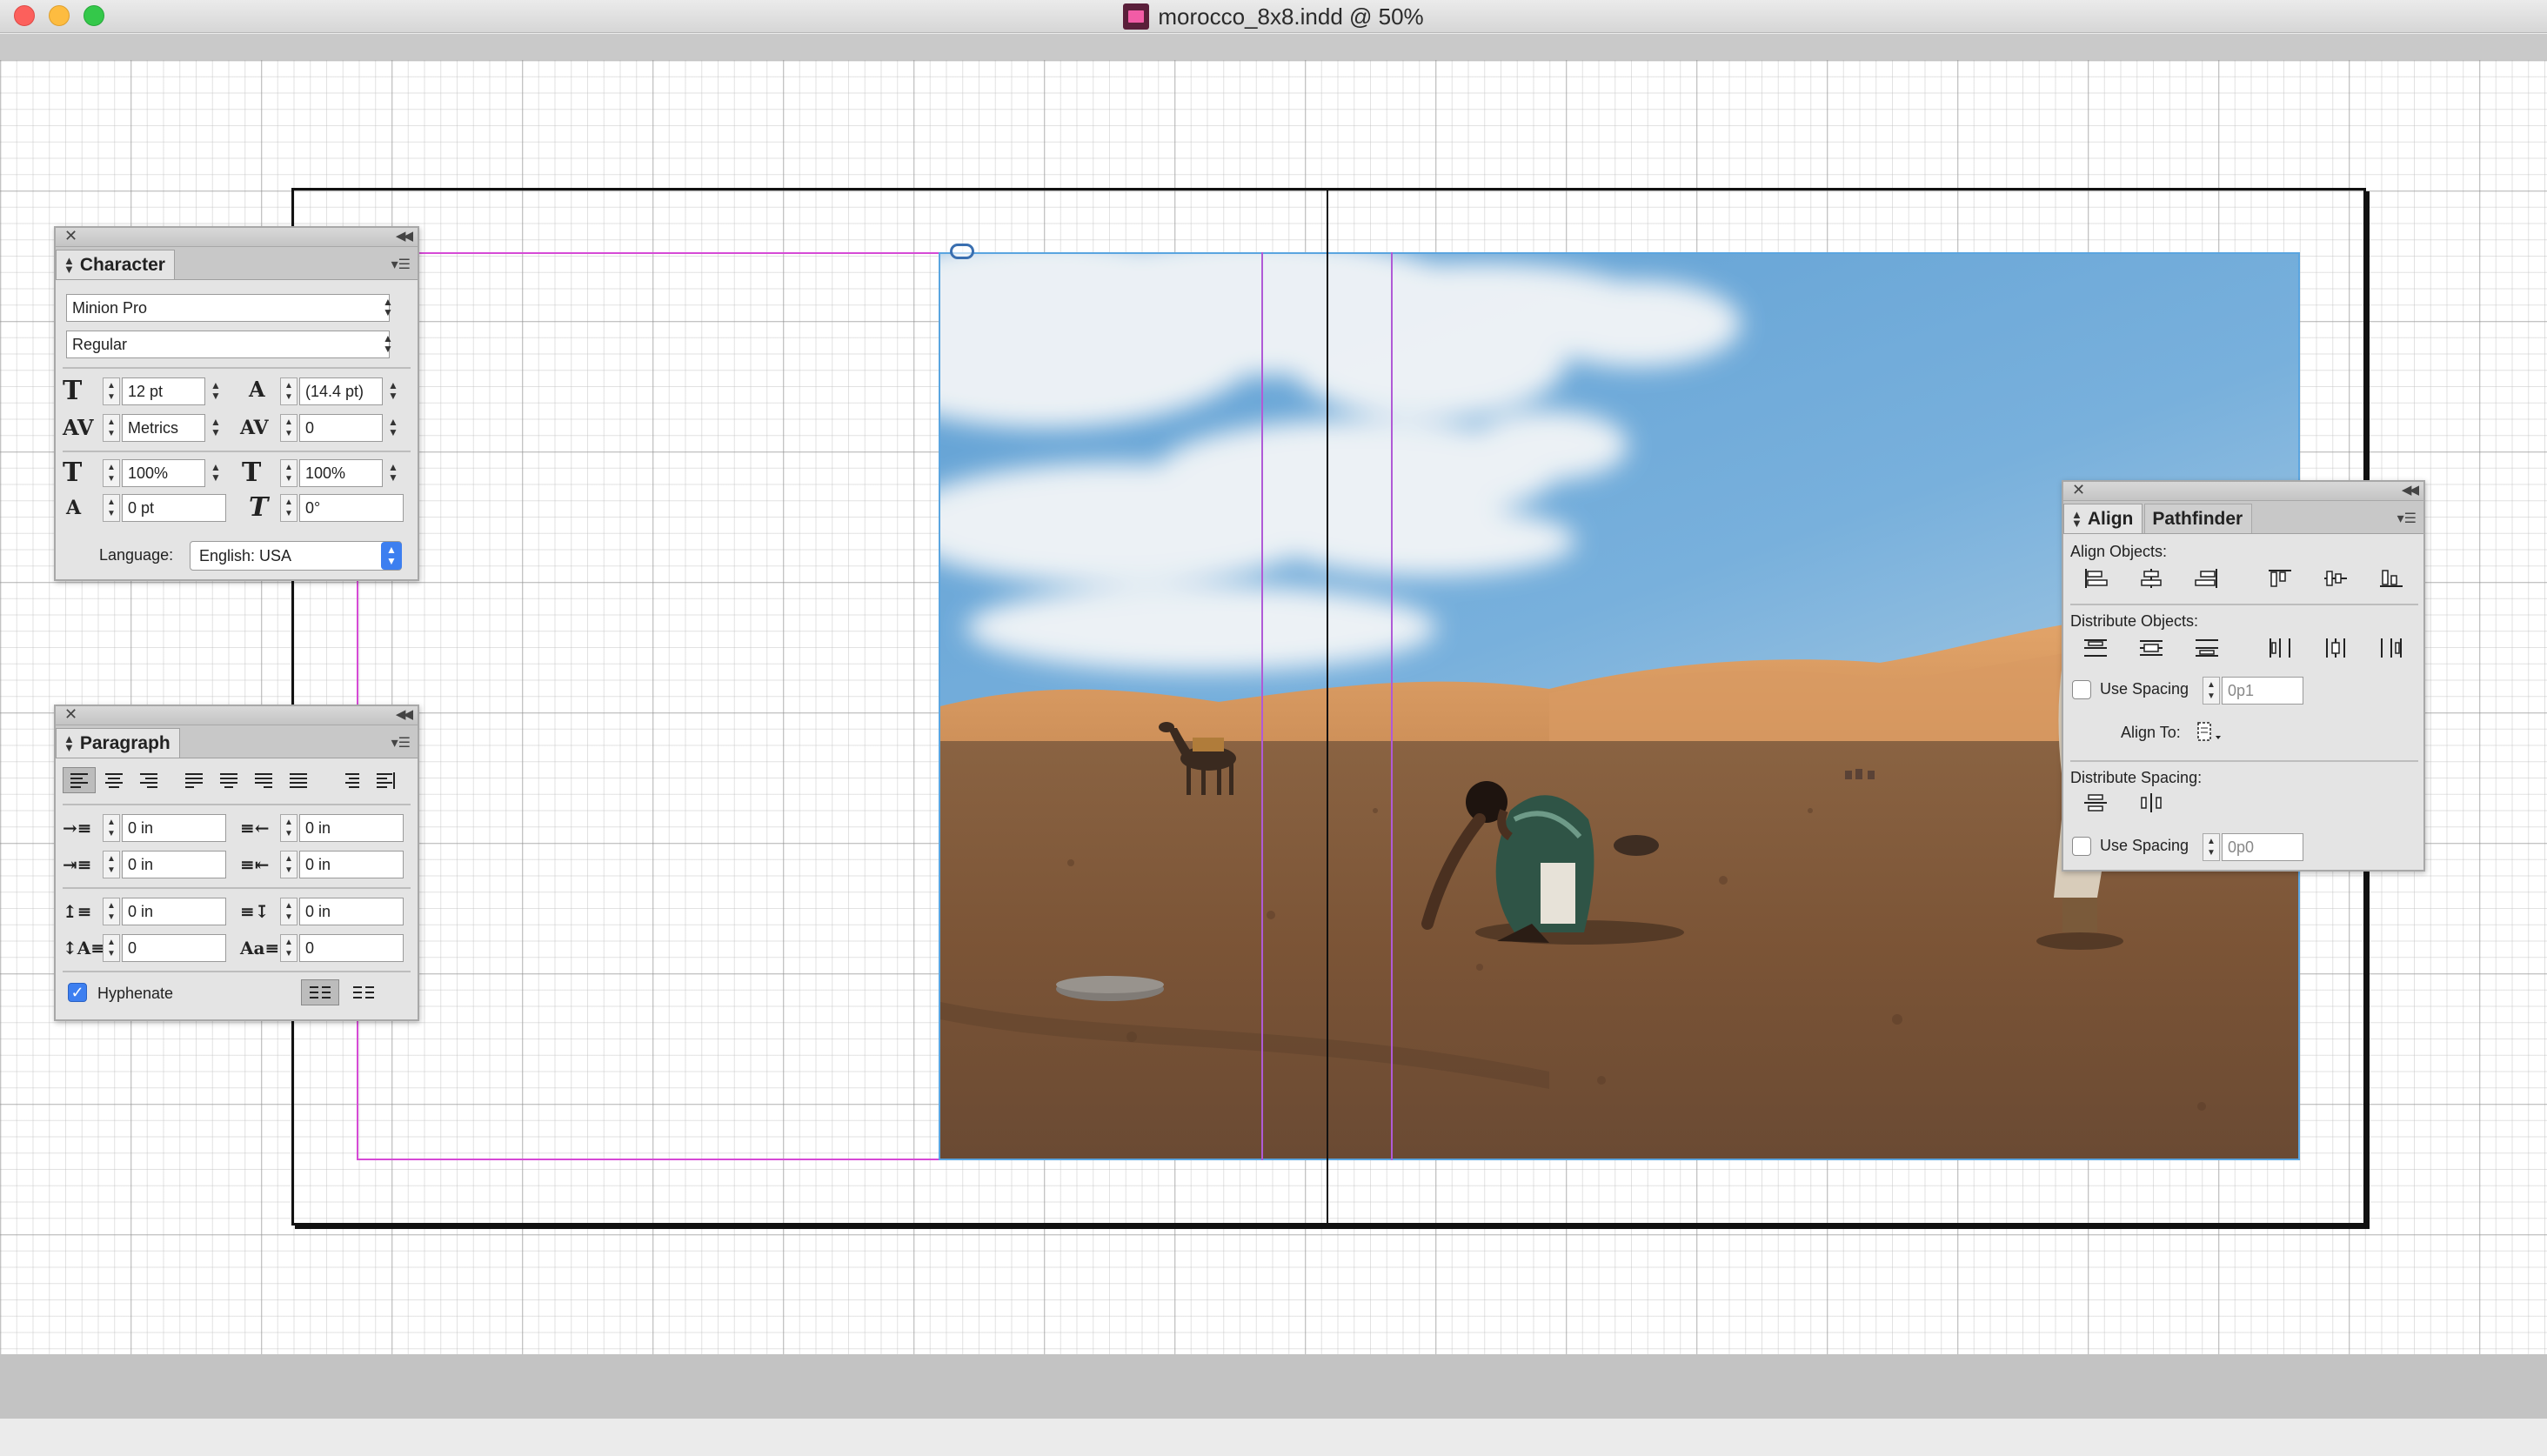 The height and width of the screenshot is (1456, 2547). I want to click on horizontal-scale-dropdown-icon: ▲ ▼, so click(393, 473).